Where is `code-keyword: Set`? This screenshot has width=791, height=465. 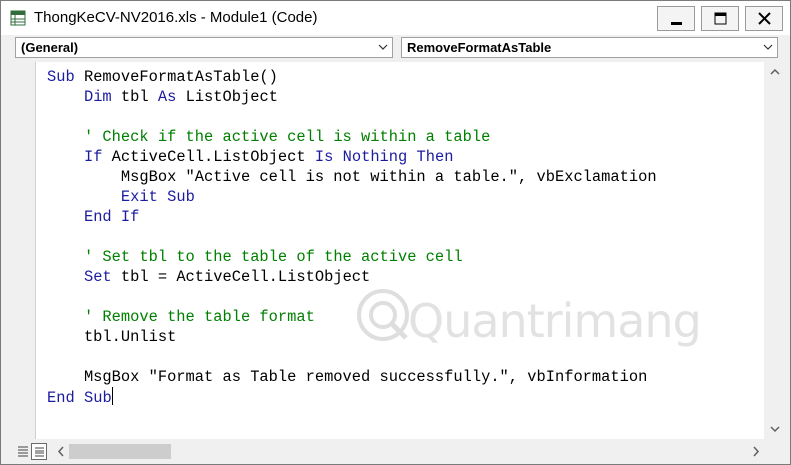 code-keyword: Set is located at coordinates (97, 277).